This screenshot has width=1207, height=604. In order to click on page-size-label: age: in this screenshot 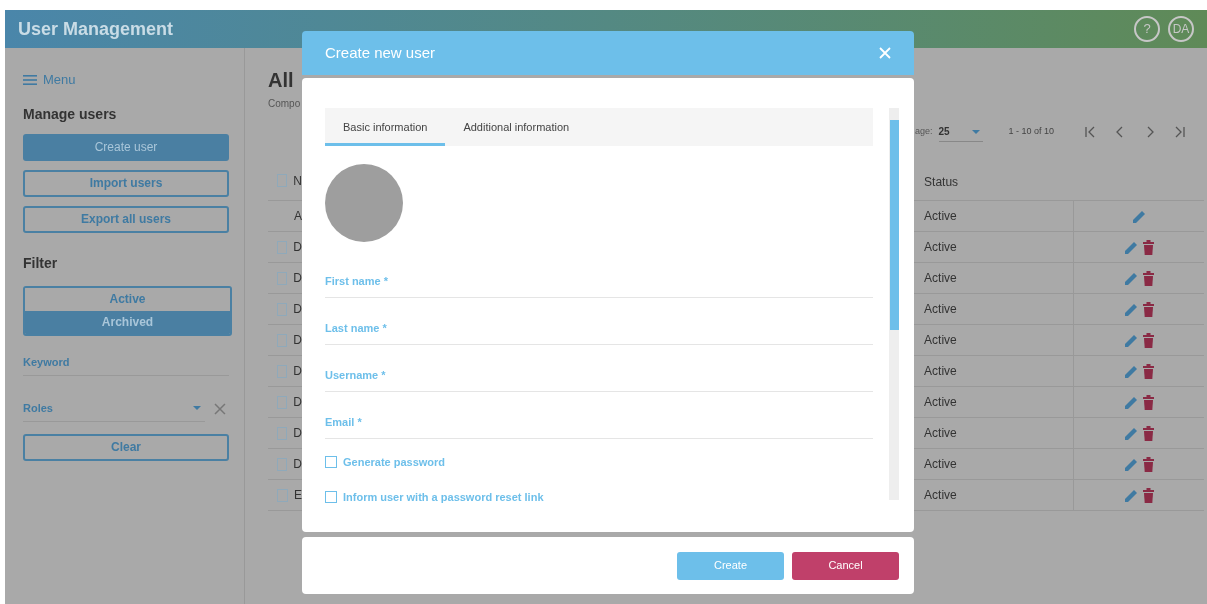, I will do `click(924, 132)`.